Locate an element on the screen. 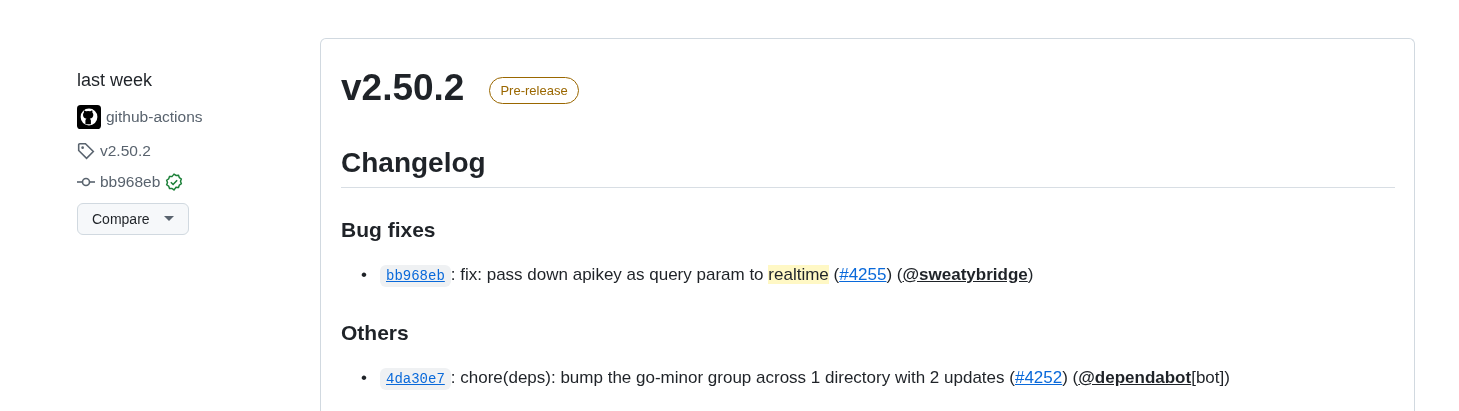 This screenshot has height=411, width=1459. author-link: github-actions is located at coordinates (154, 117).